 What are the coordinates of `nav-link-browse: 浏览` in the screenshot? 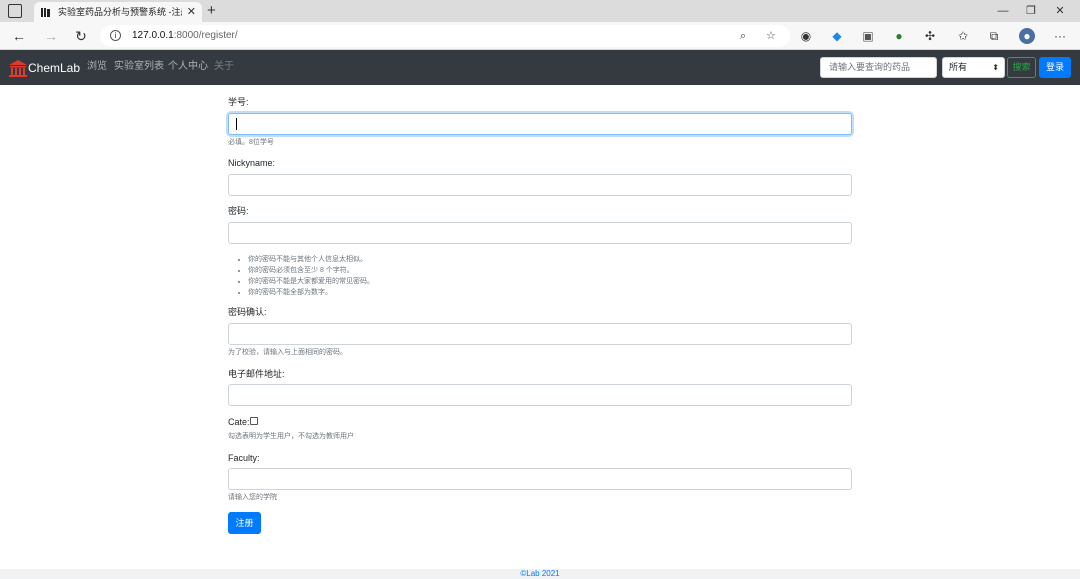 It's located at (97, 67).